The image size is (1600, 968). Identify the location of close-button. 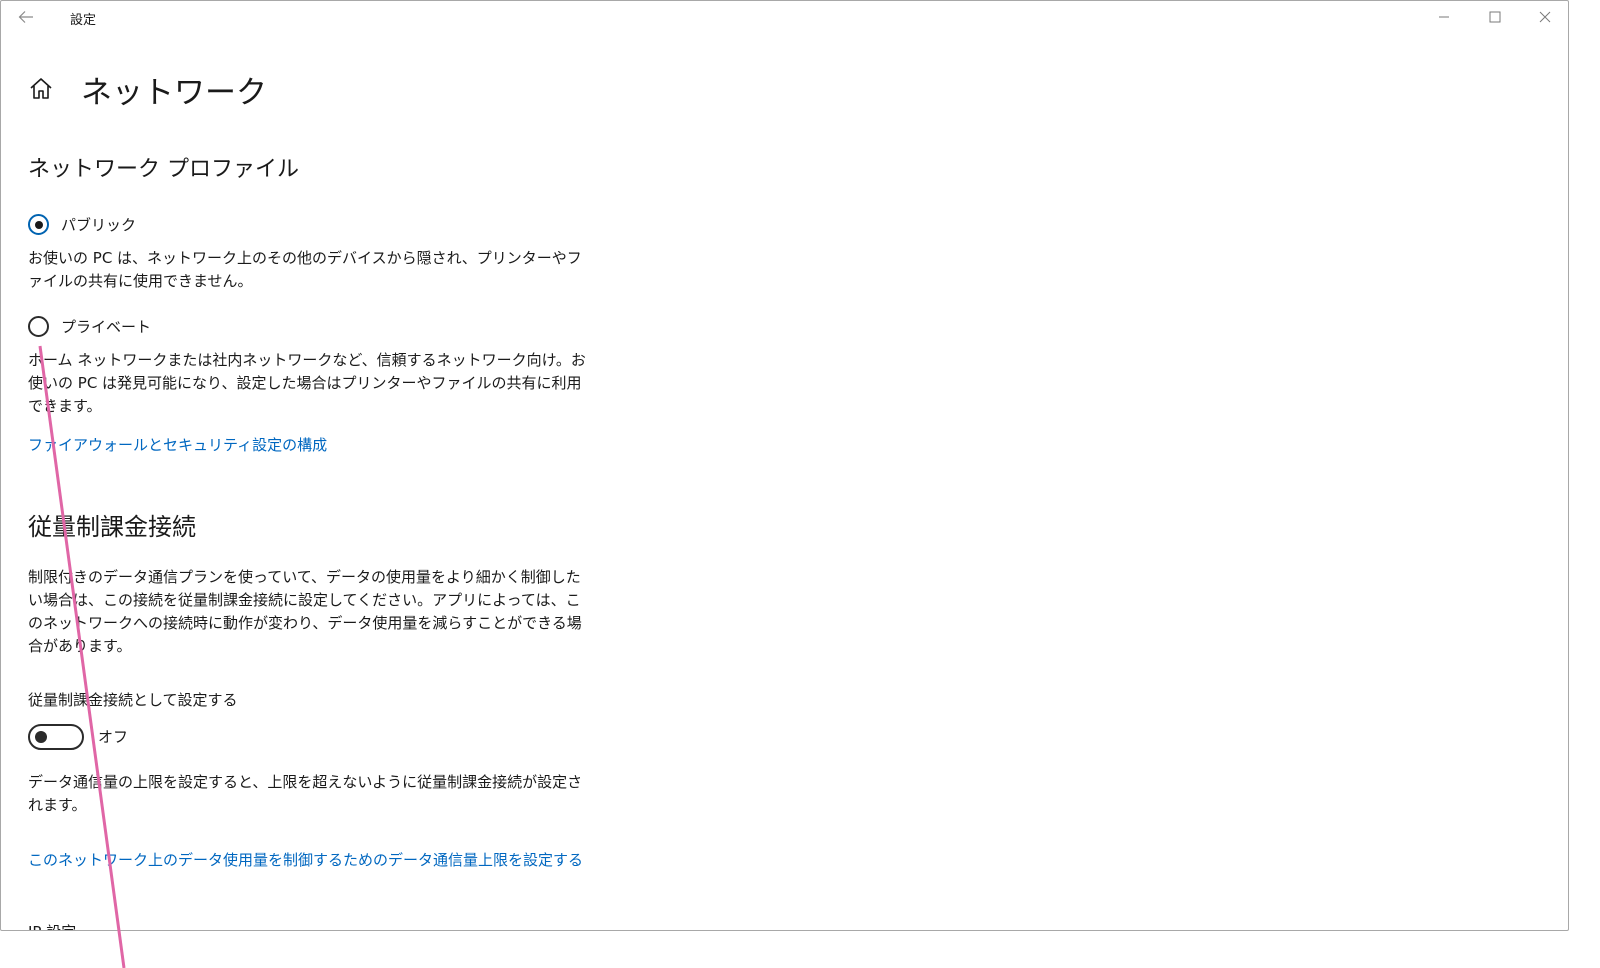
(1544, 17).